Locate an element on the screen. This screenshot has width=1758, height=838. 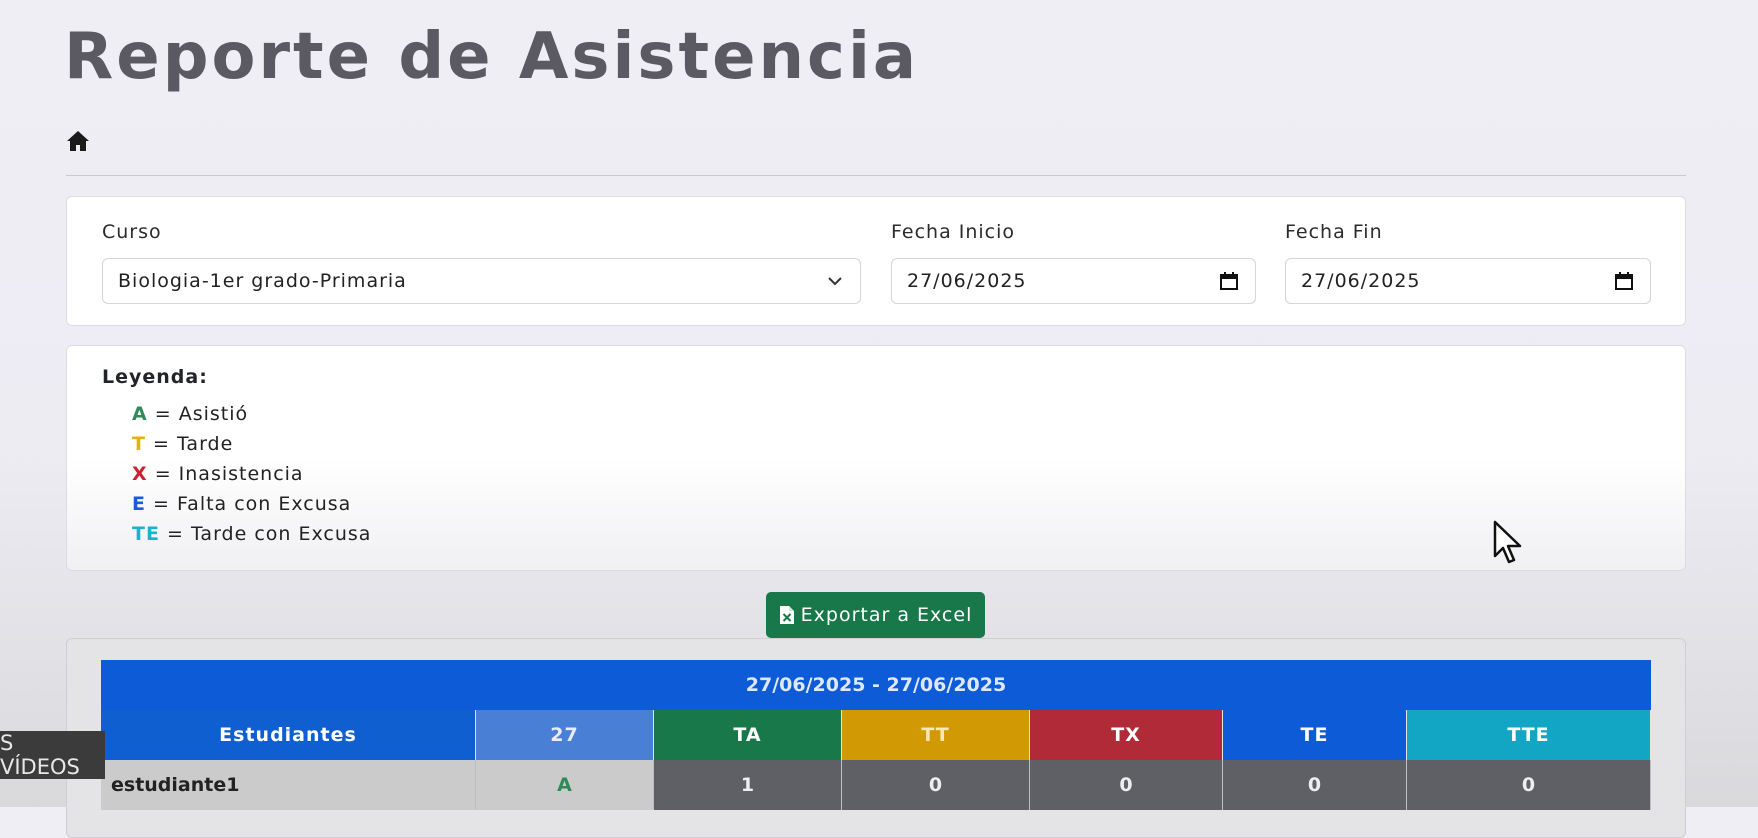
header-ta: TA is located at coordinates (748, 735).